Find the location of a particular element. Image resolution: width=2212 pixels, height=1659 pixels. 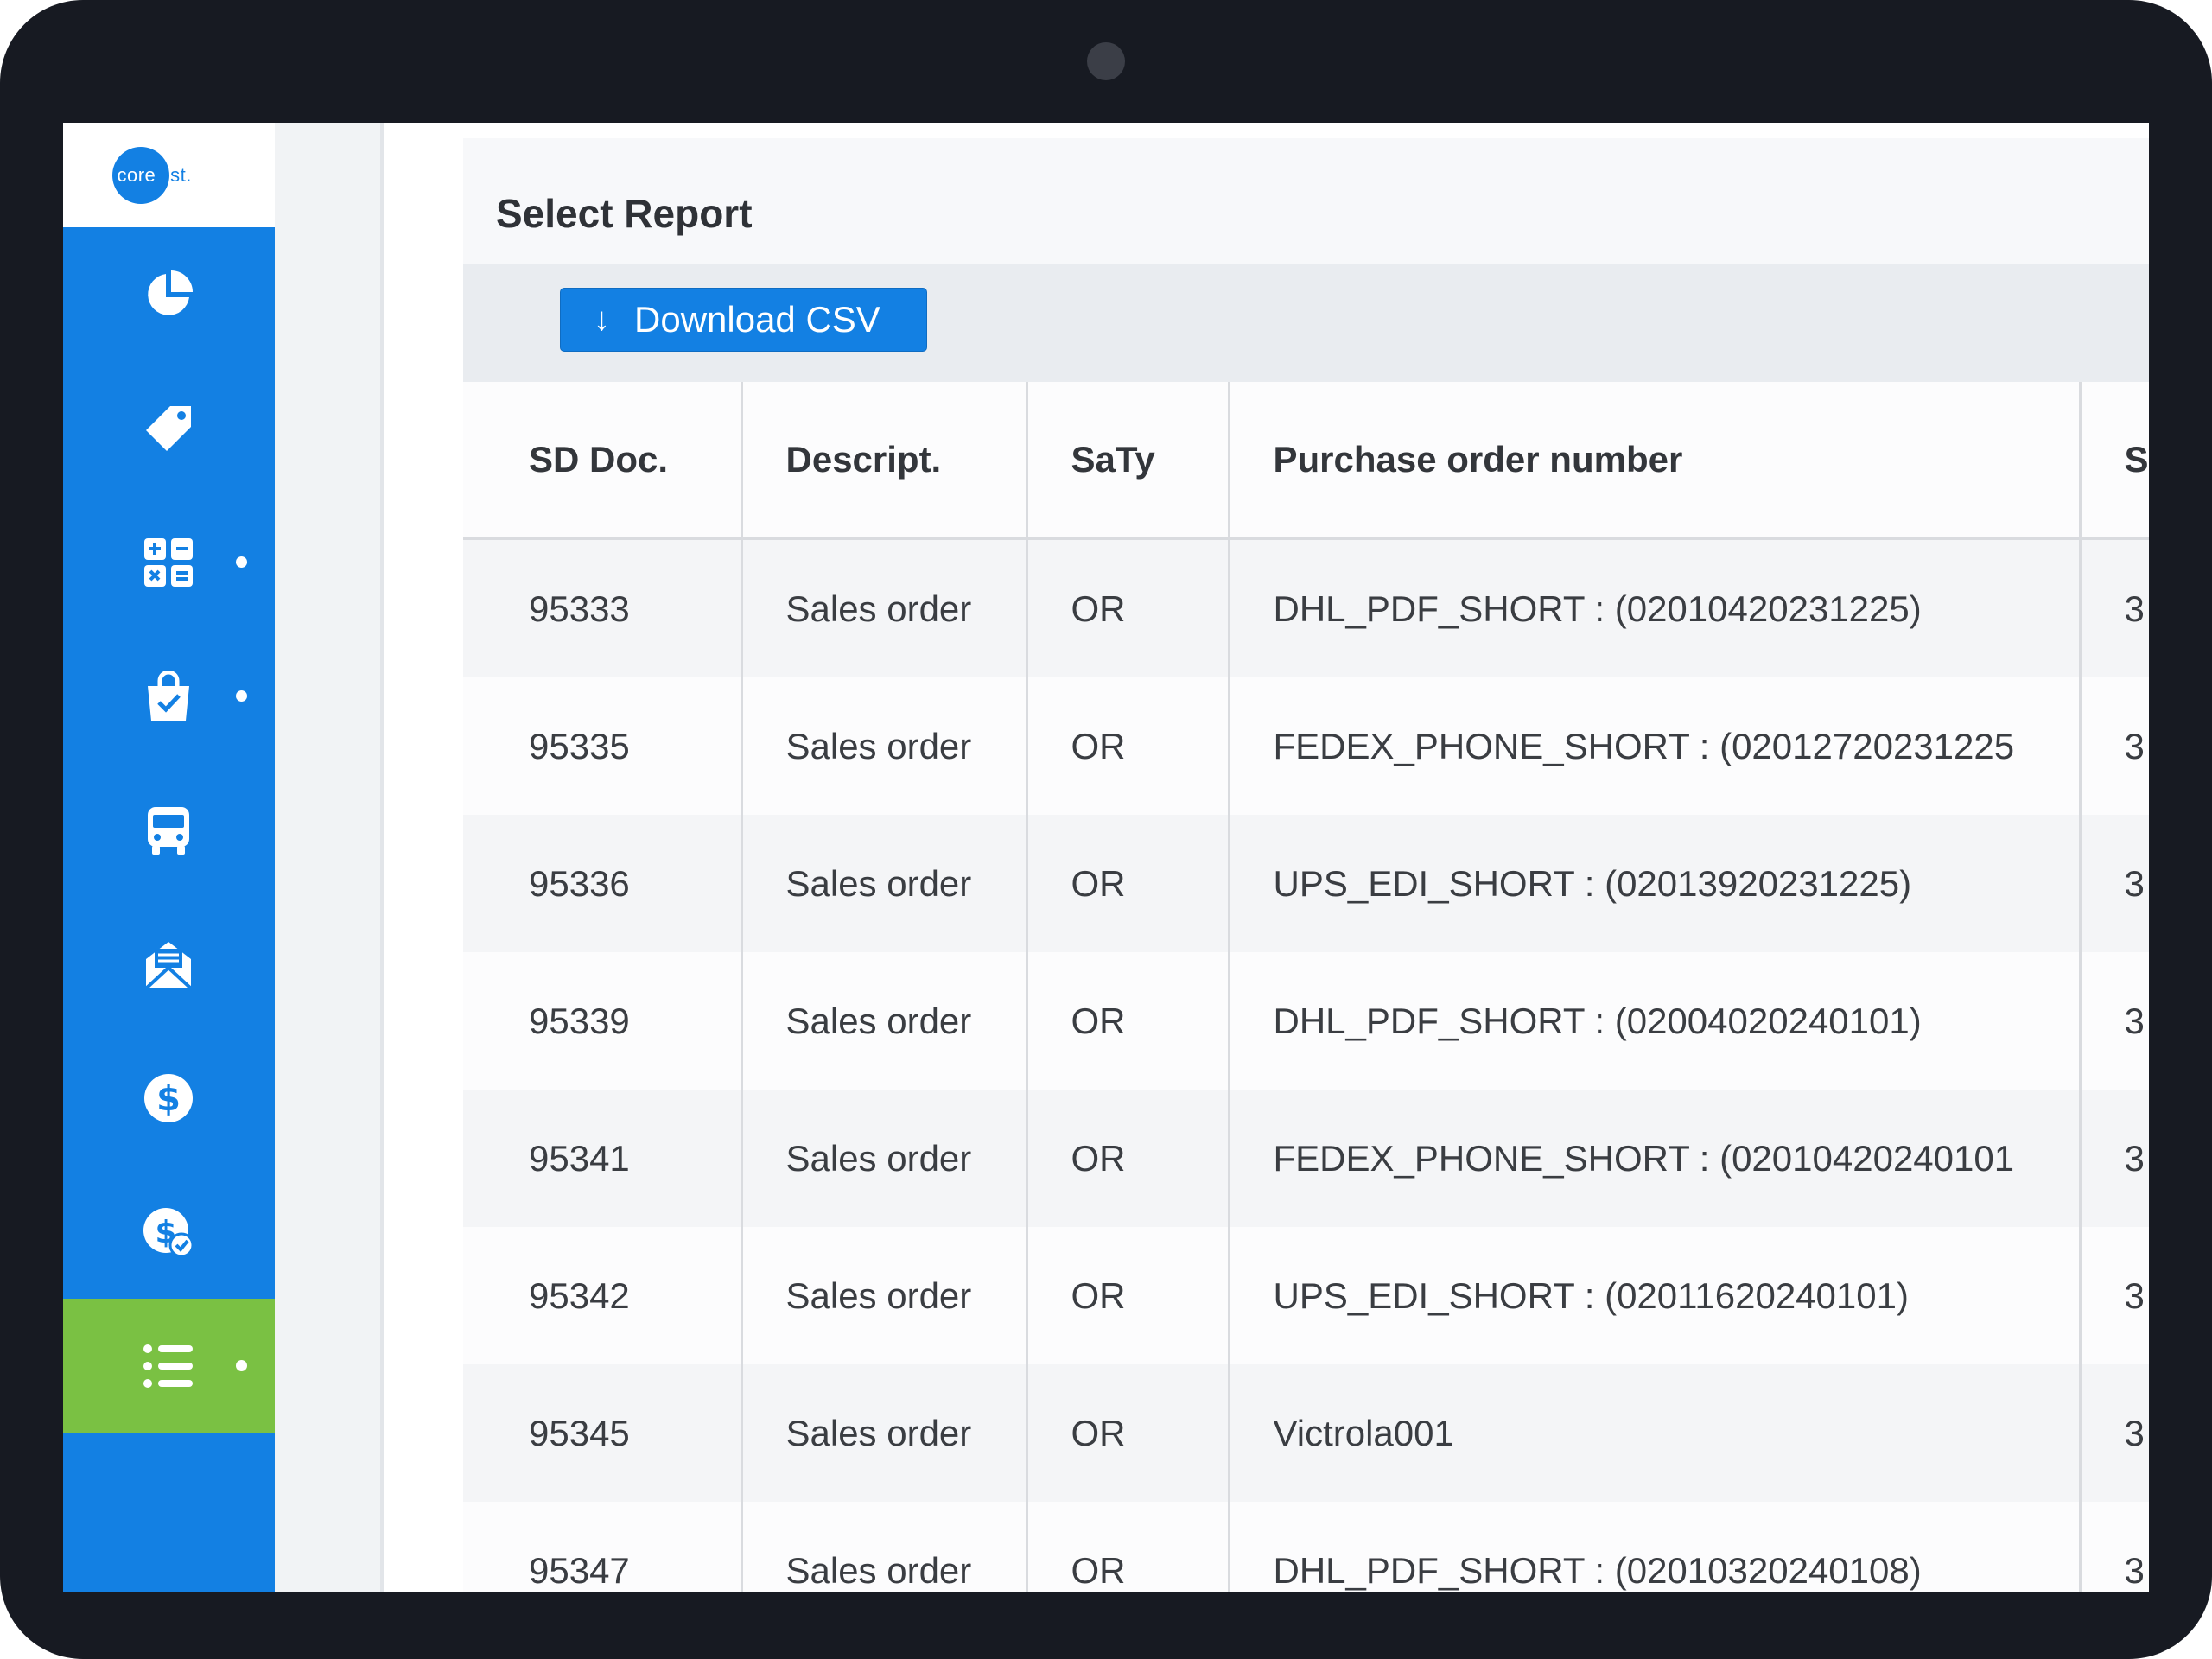

cell-po-number: DHL_PDF_SHORT : (02004020240101) is located at coordinates (1655, 1021).